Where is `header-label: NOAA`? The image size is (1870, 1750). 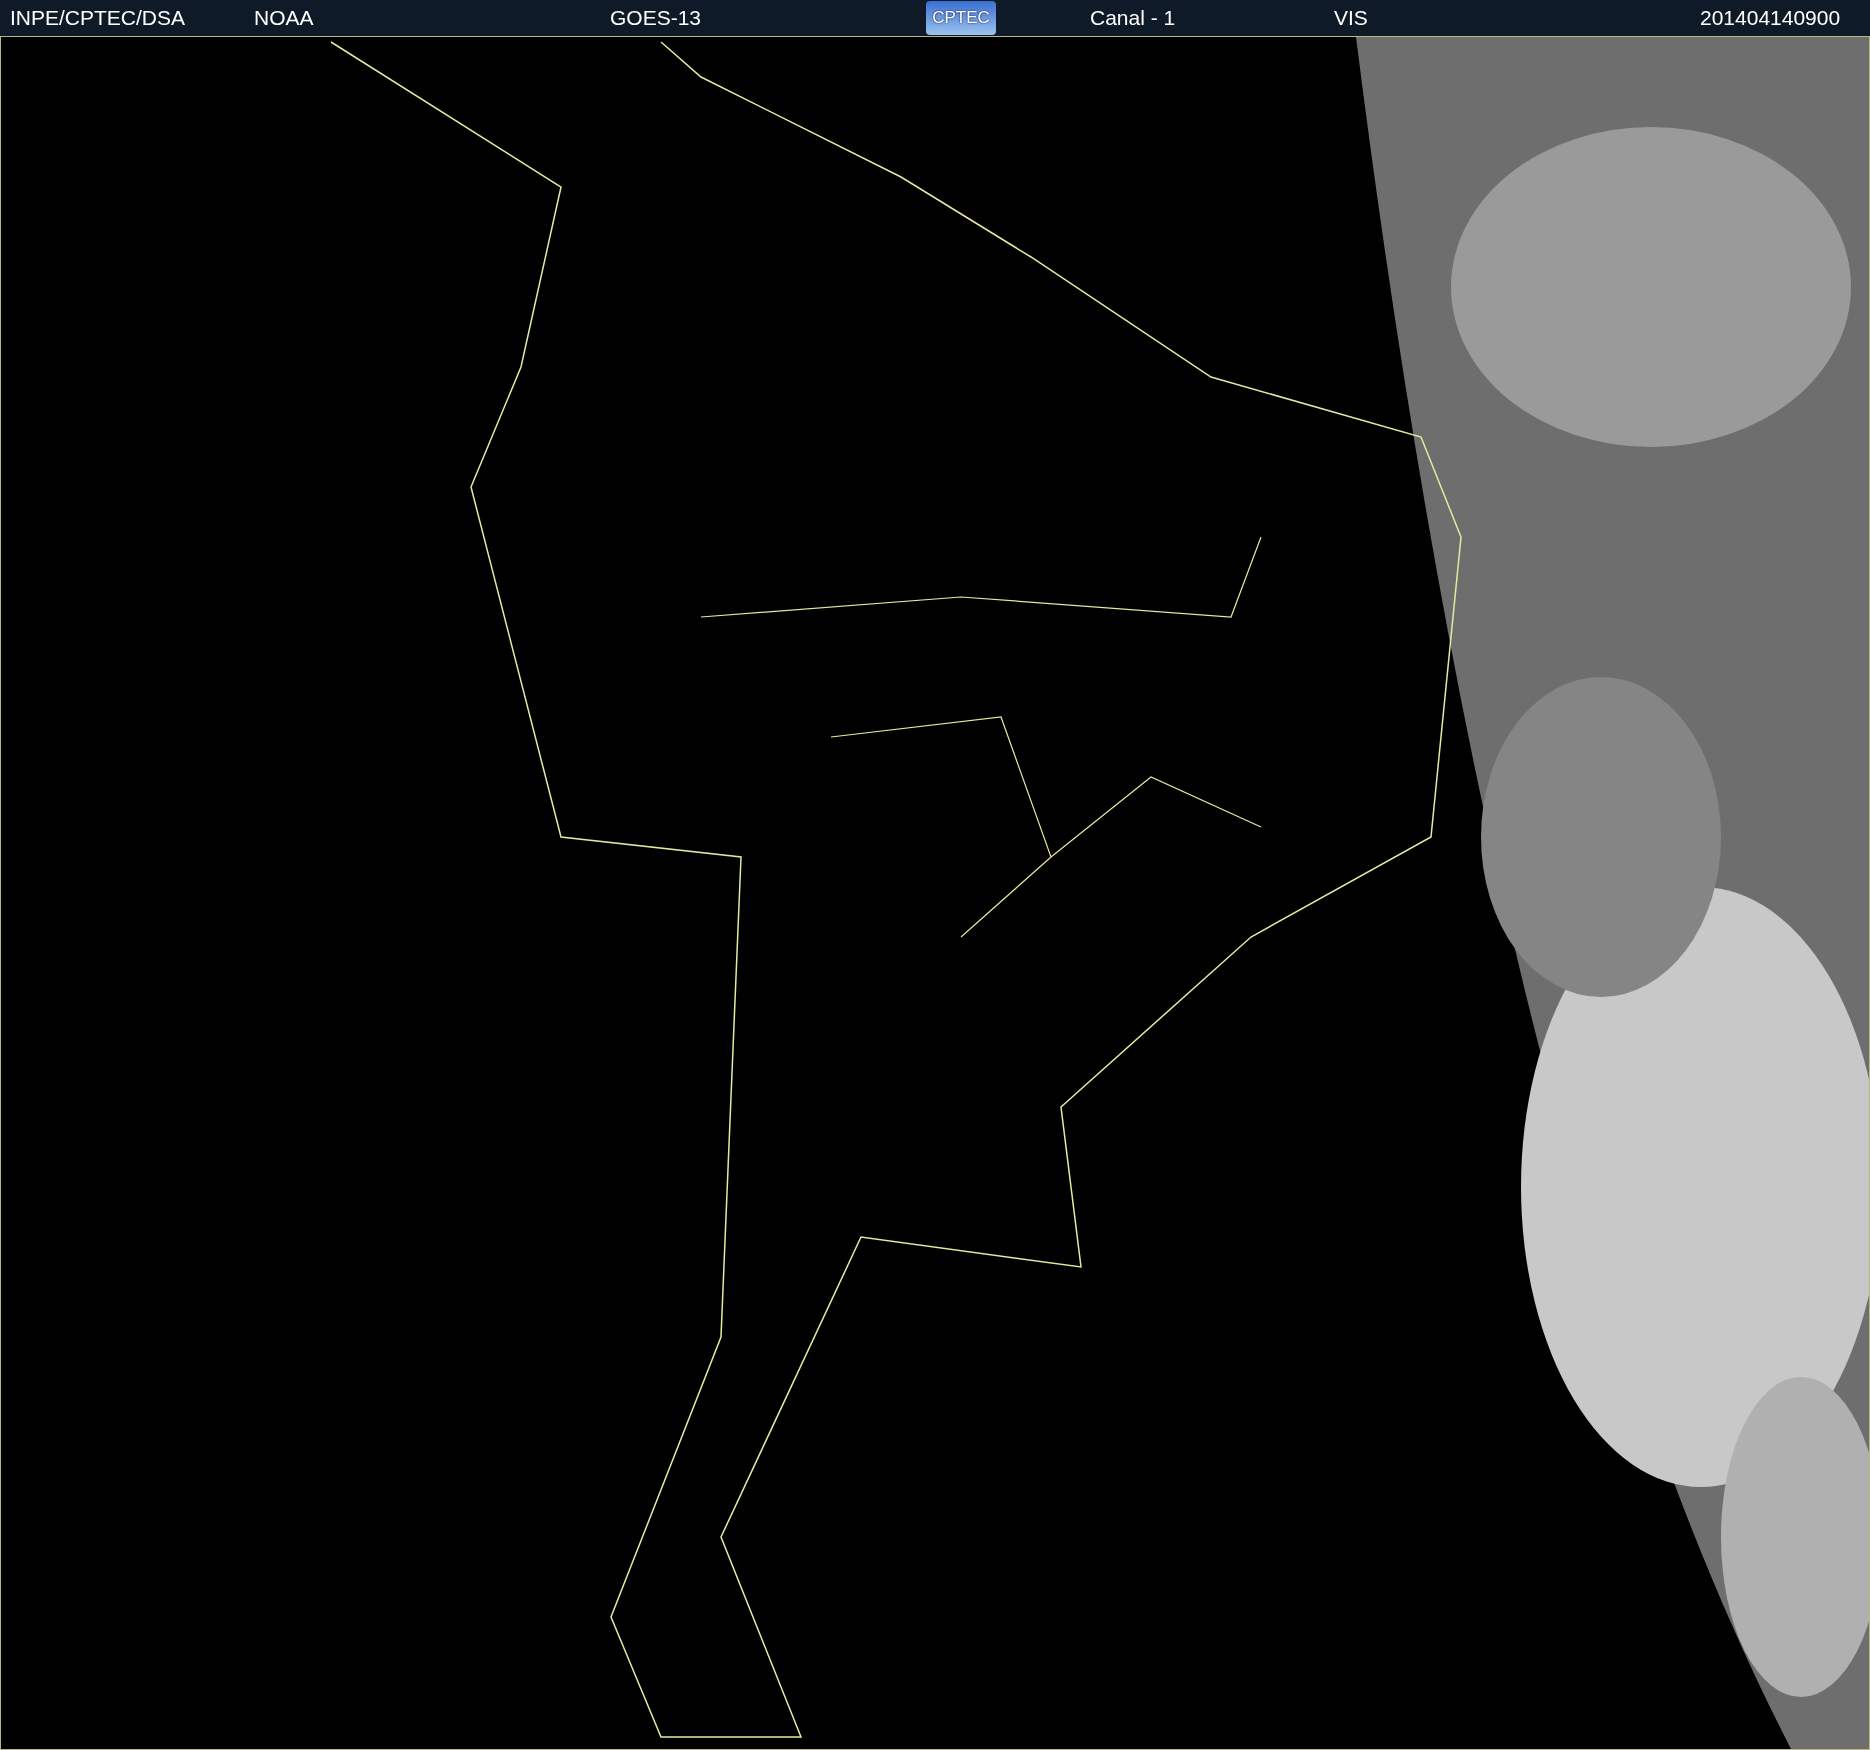
header-label: NOAA is located at coordinates (284, 18).